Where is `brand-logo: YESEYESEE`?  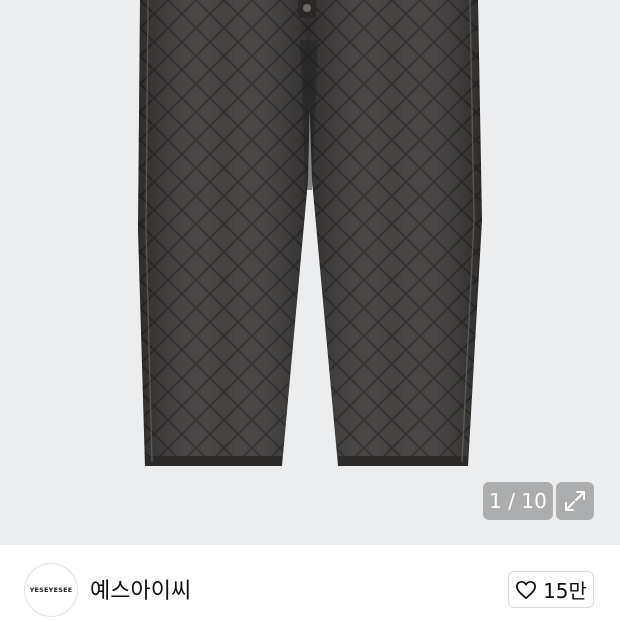 brand-logo: YESEYESEE is located at coordinates (51, 590).